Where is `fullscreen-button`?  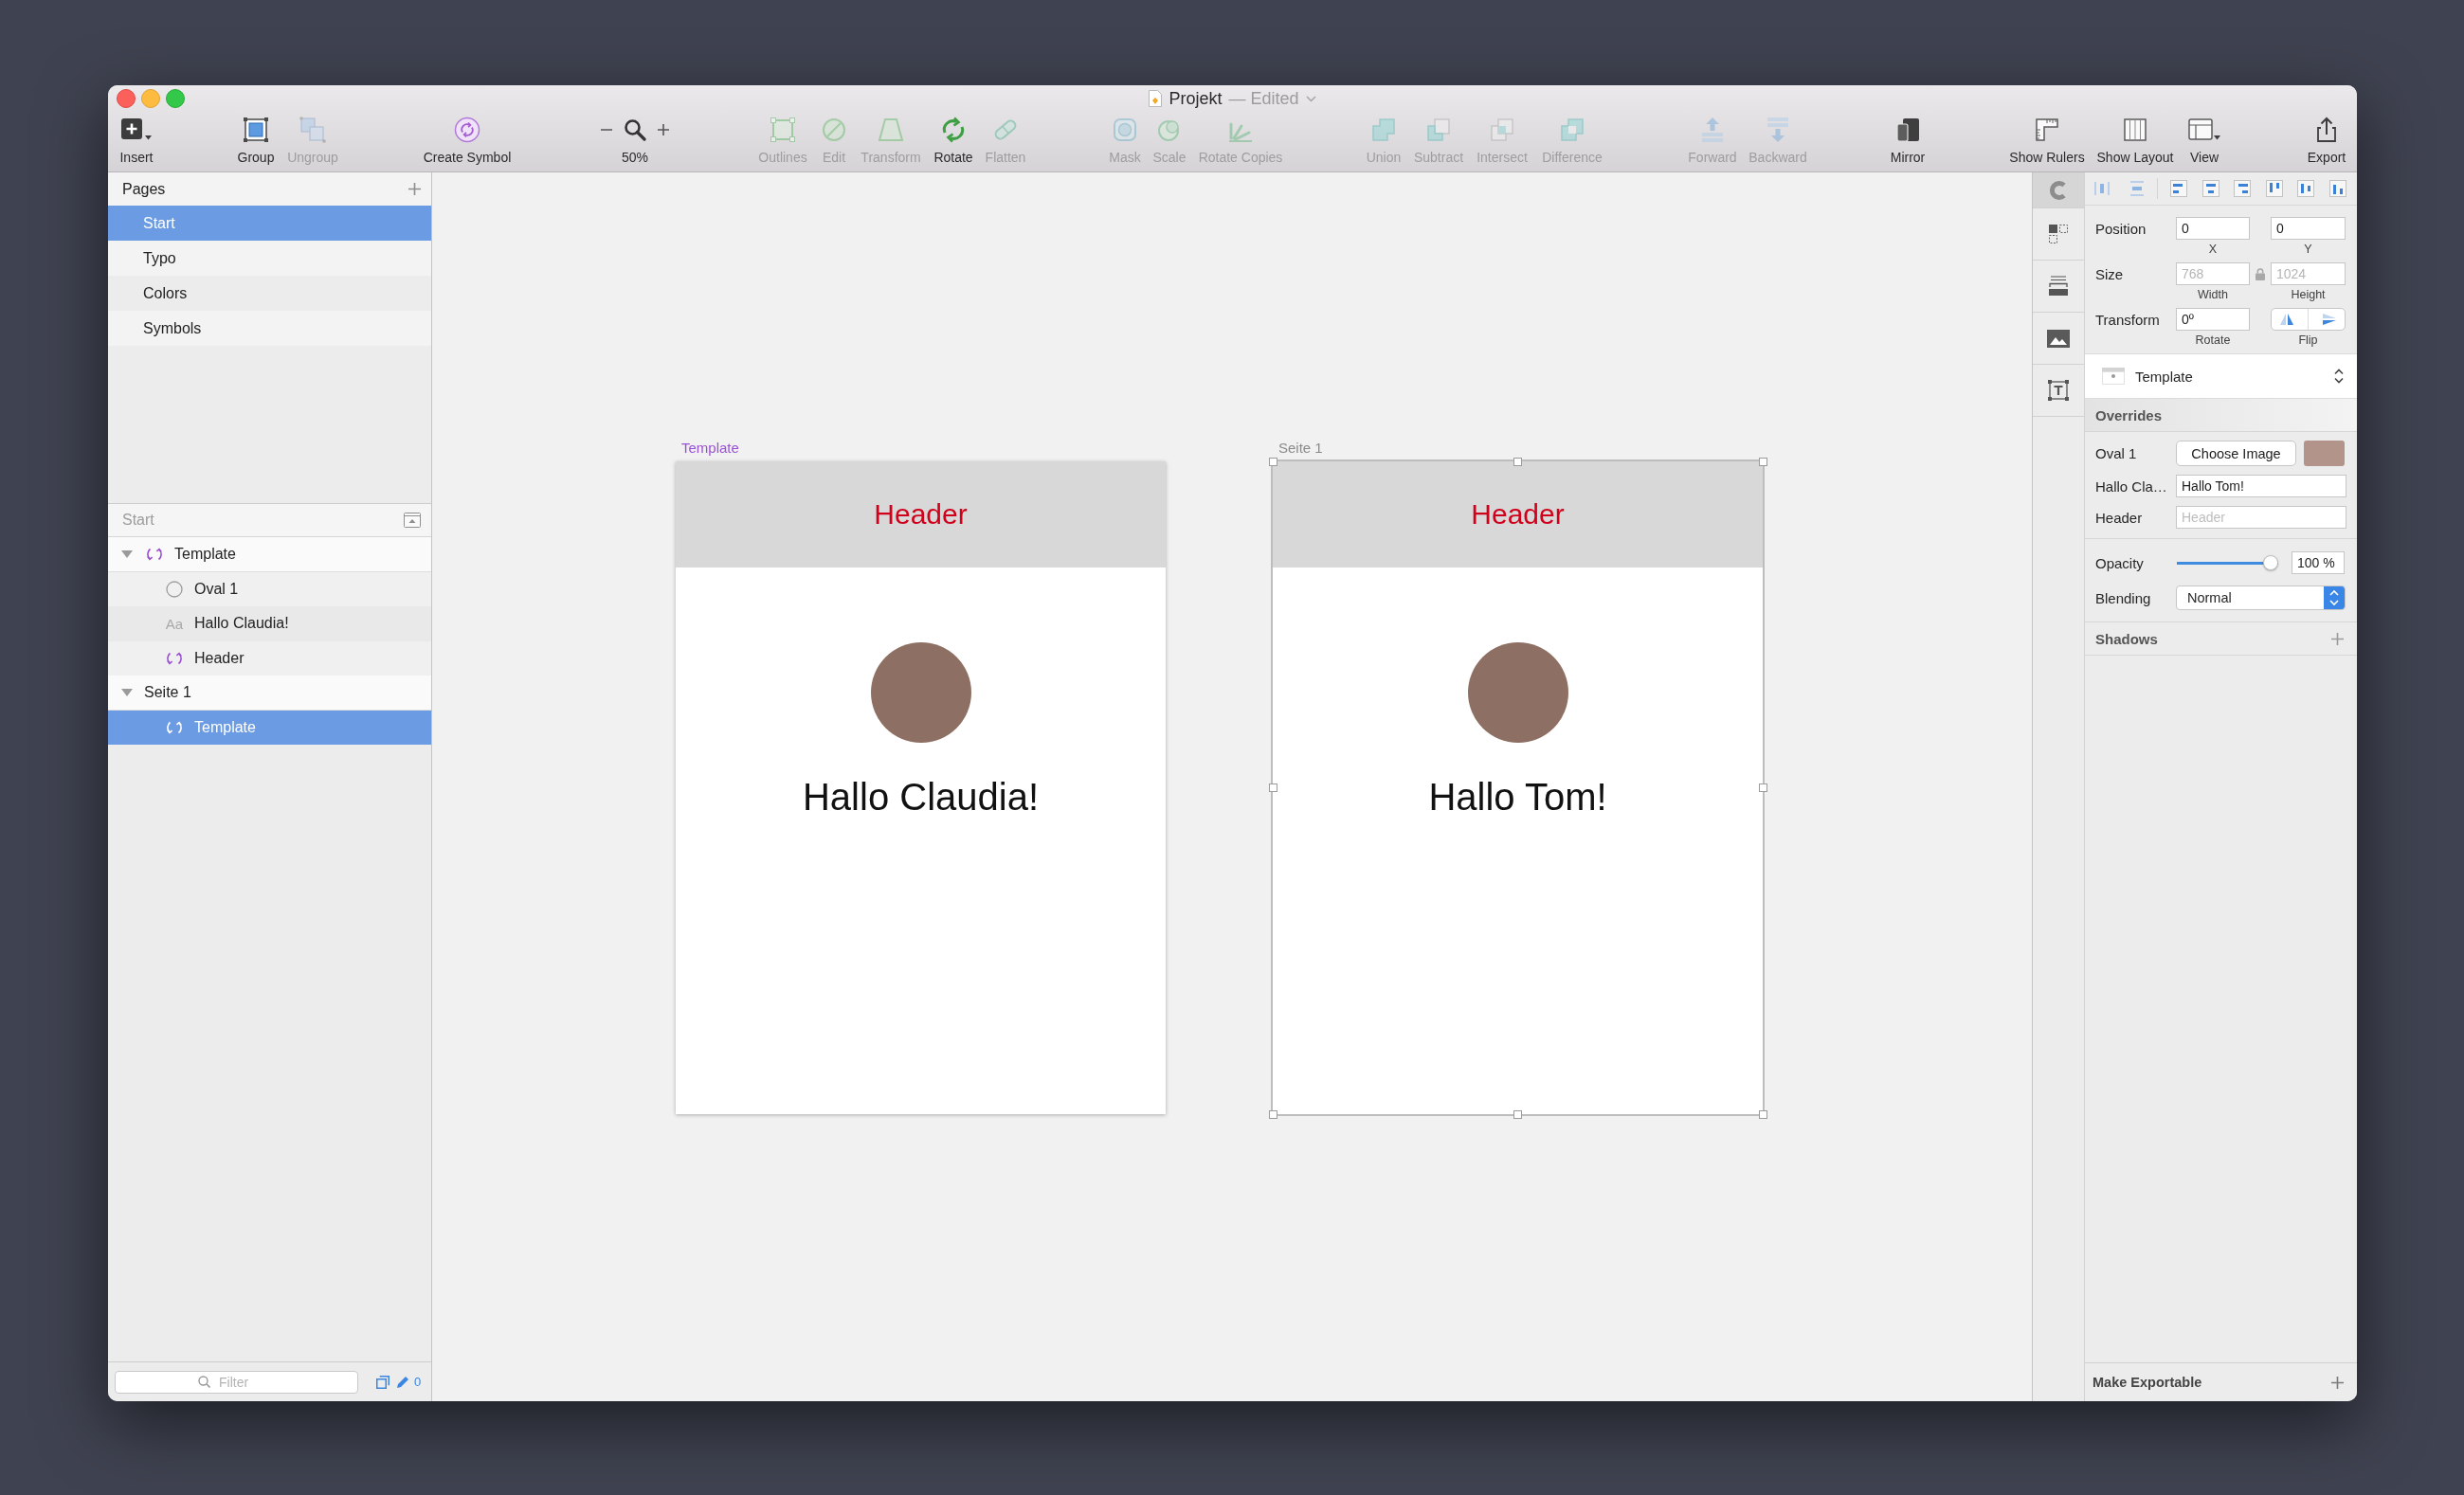 fullscreen-button is located at coordinates (176, 98).